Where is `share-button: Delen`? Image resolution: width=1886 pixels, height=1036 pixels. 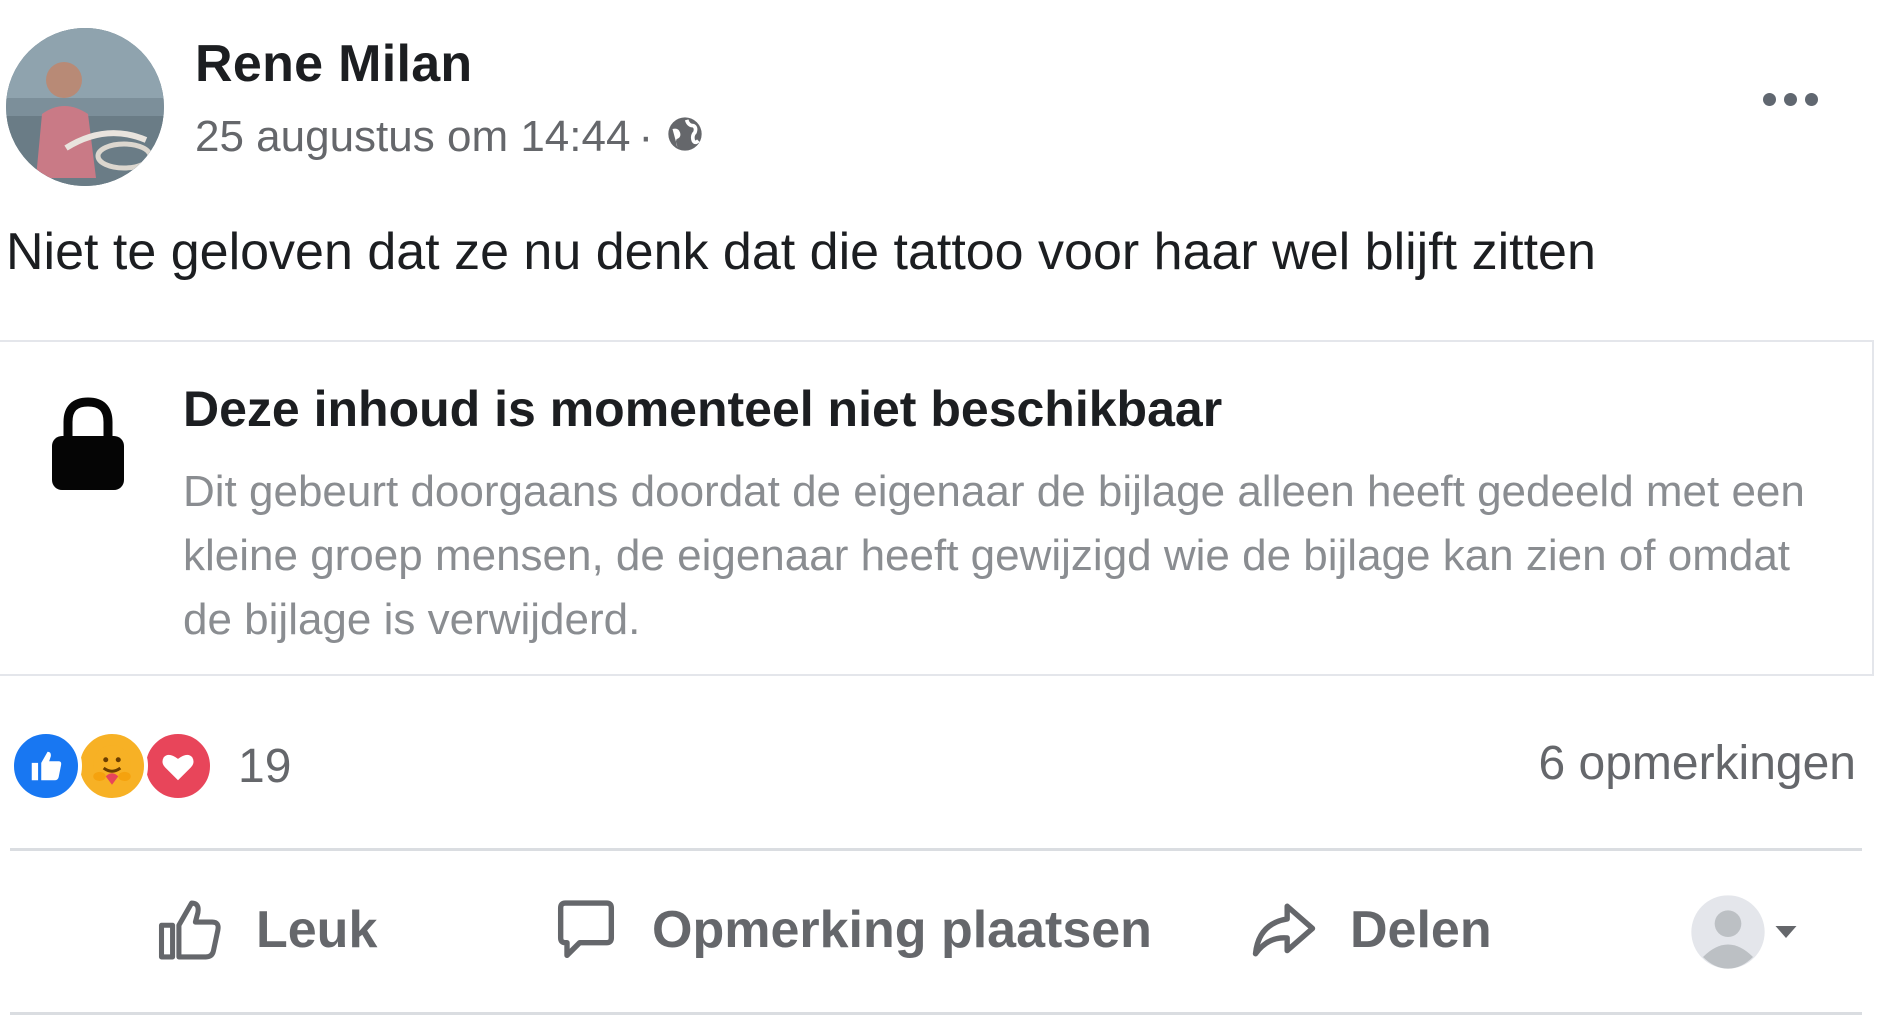 share-button: Delen is located at coordinates (1369, 930).